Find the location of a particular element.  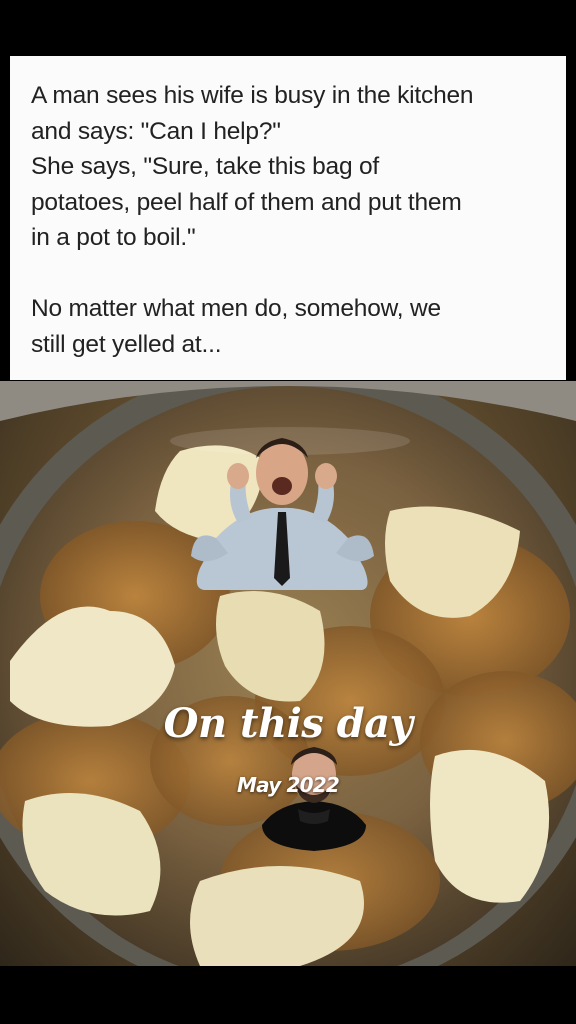

meme-line: No matter what men do, somehow, we is located at coordinates (236, 308).